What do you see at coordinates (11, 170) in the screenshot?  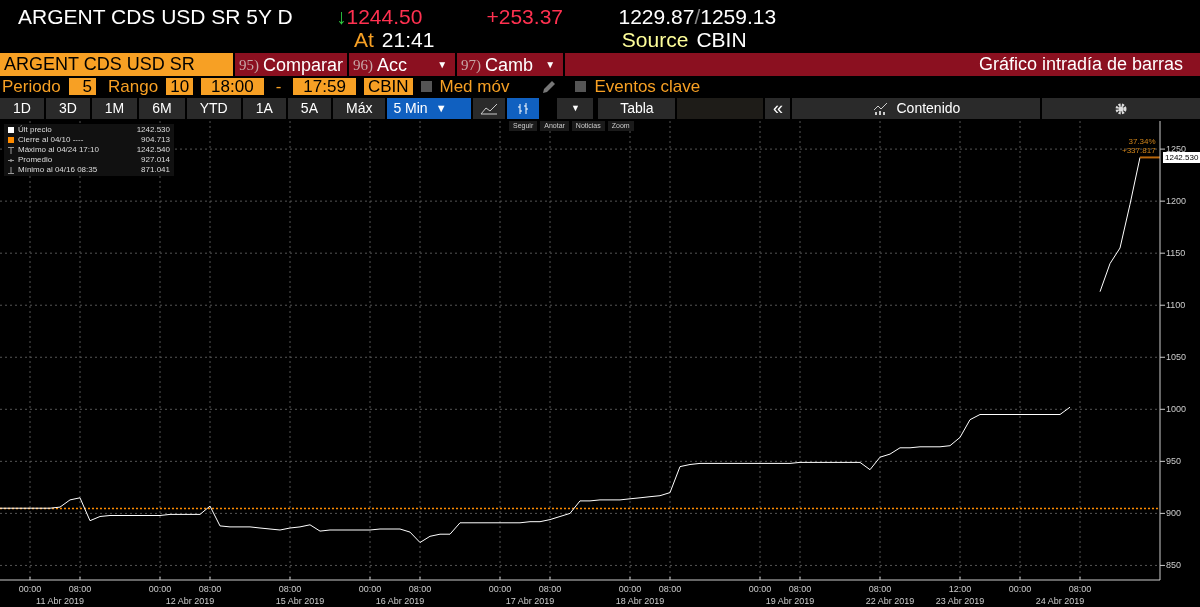 I see `min-marker-icon` at bounding box center [11, 170].